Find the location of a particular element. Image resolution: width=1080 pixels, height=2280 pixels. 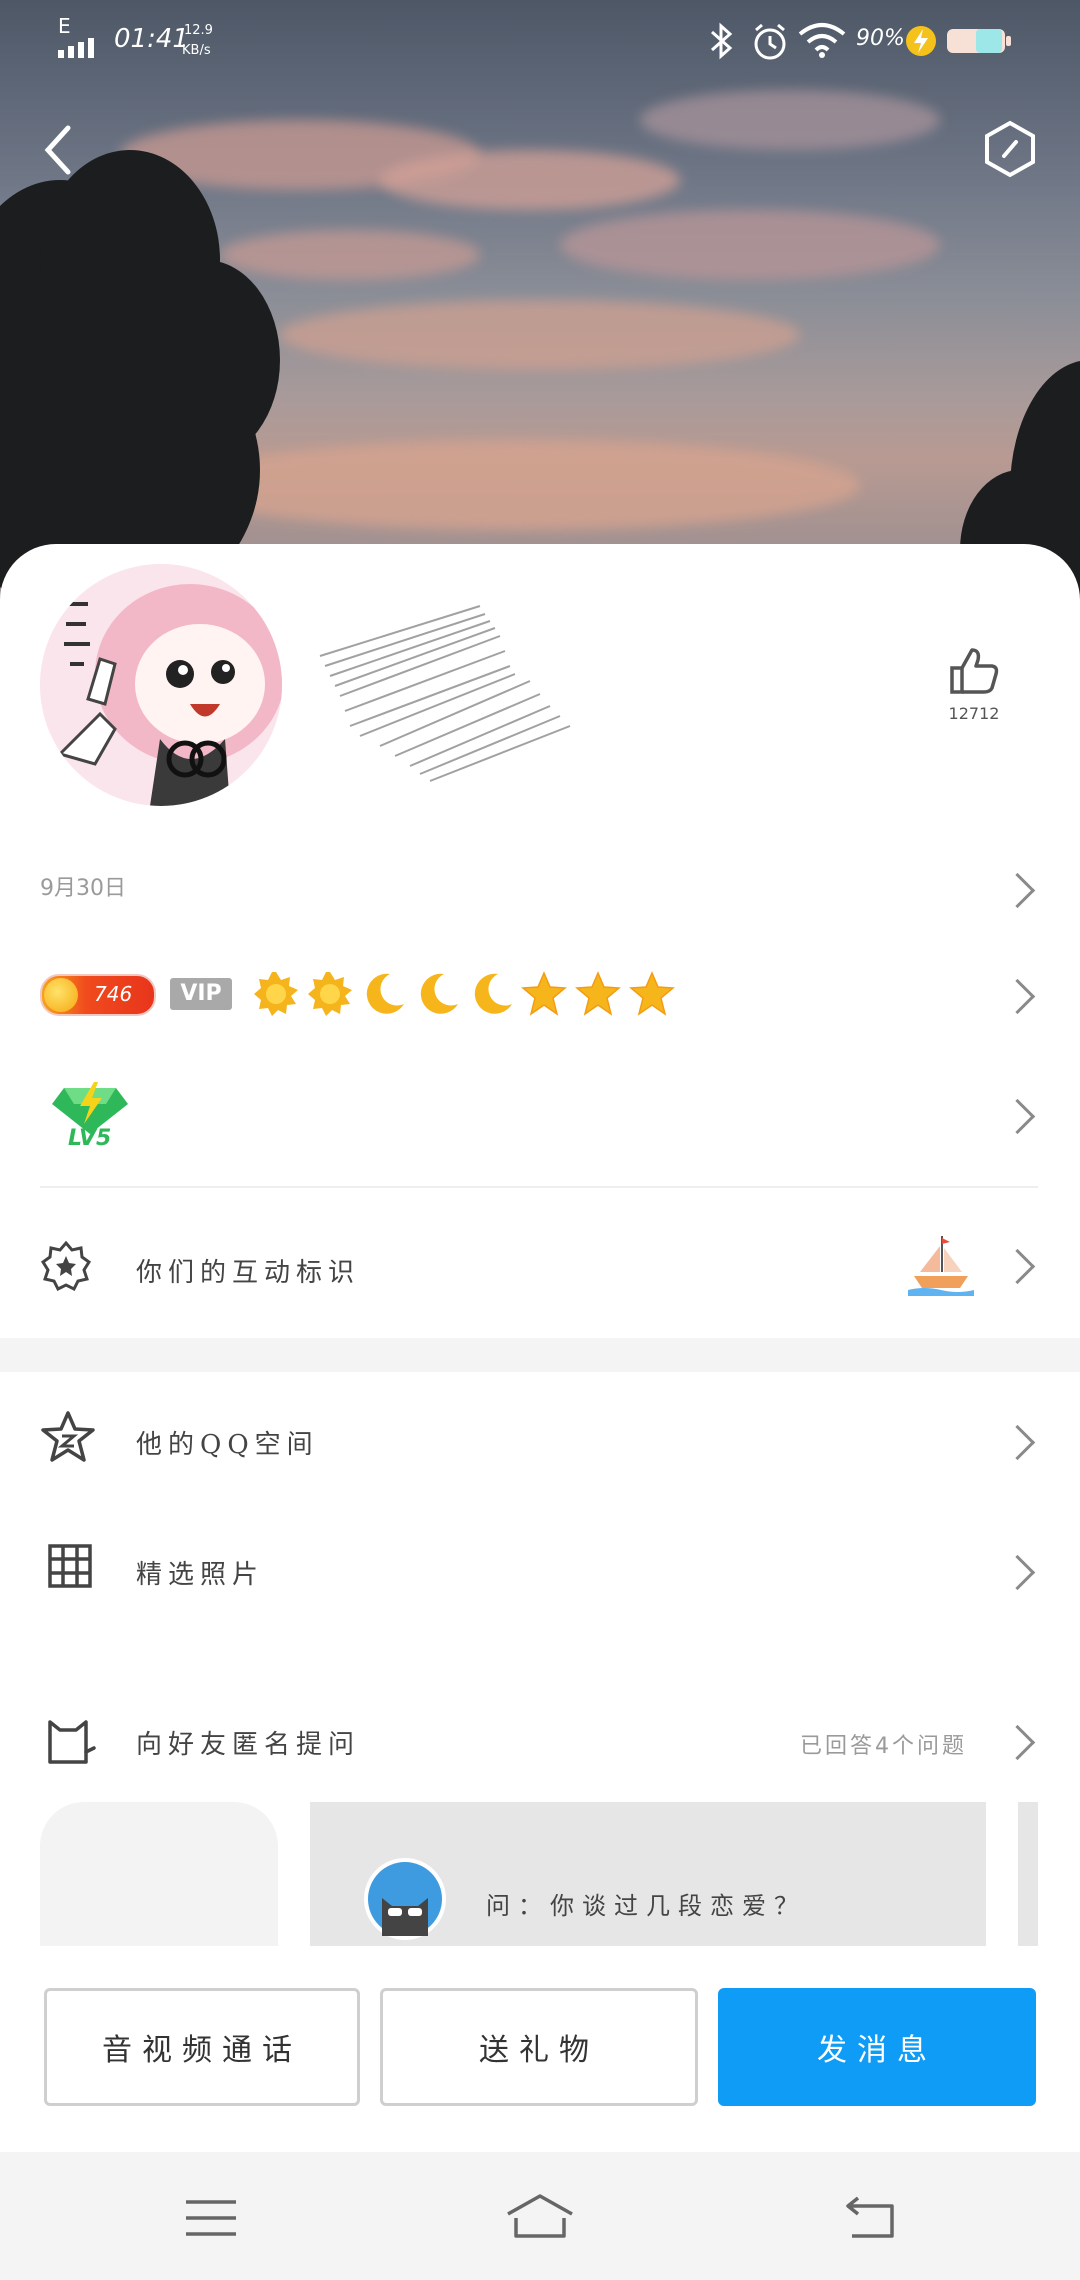

bluetooth-icon is located at coordinates (722, 43).